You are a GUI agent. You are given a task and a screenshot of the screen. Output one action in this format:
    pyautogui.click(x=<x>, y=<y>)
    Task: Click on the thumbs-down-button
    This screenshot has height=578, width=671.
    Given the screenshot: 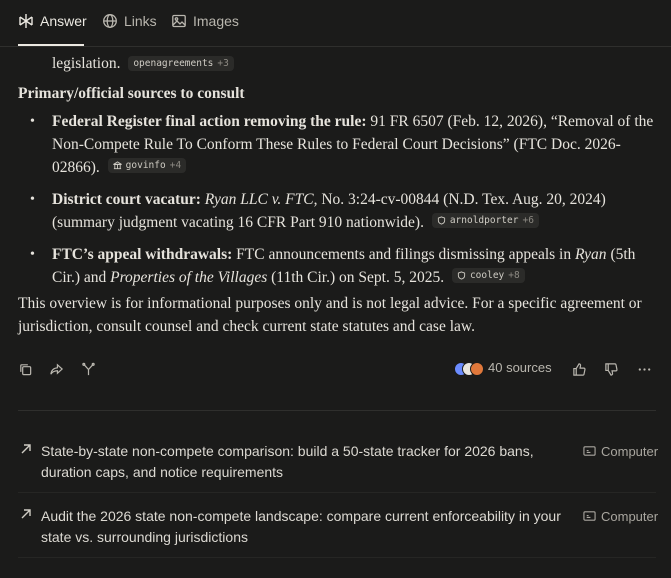 What is the action you would take?
    pyautogui.click(x=611, y=369)
    